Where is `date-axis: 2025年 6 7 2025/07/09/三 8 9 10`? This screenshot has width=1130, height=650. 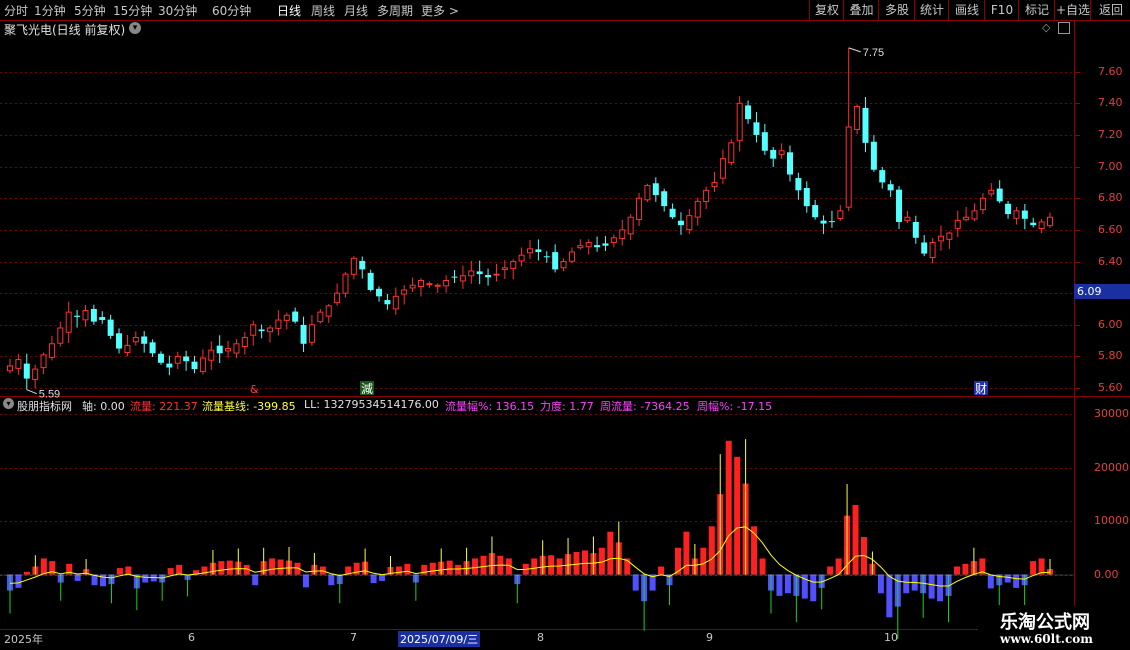 date-axis: 2025年 6 7 2025/07/09/三 8 9 10 is located at coordinates (565, 640).